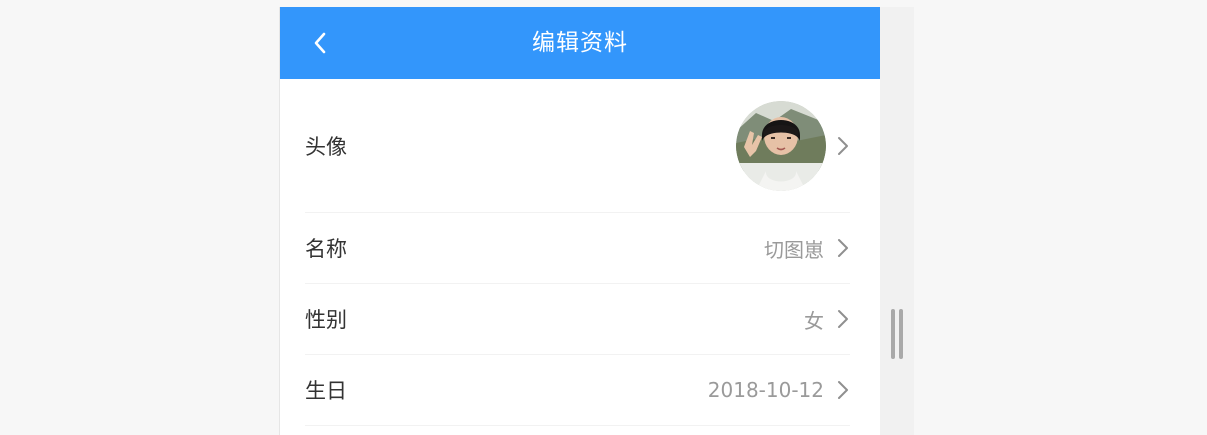  What do you see at coordinates (896, 221) in the screenshot?
I see `right-gutter` at bounding box center [896, 221].